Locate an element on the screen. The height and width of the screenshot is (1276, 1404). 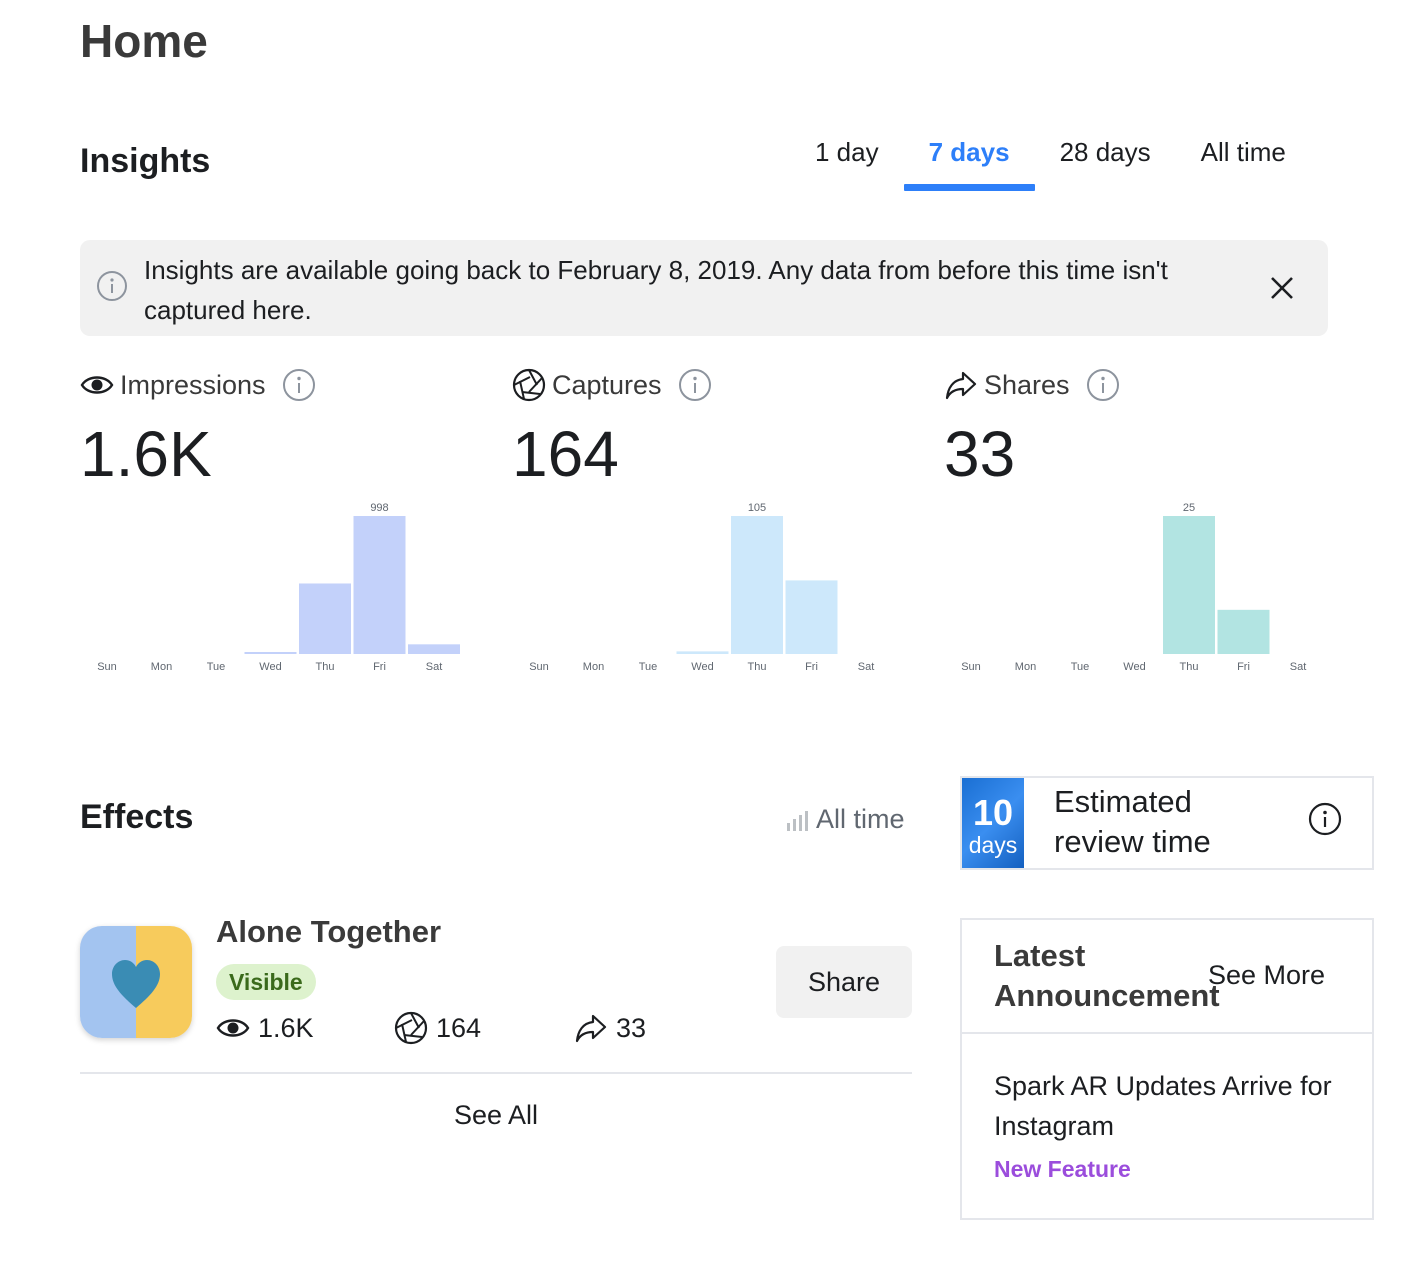
effect-name: Alone Together is located at coordinates (328, 932).